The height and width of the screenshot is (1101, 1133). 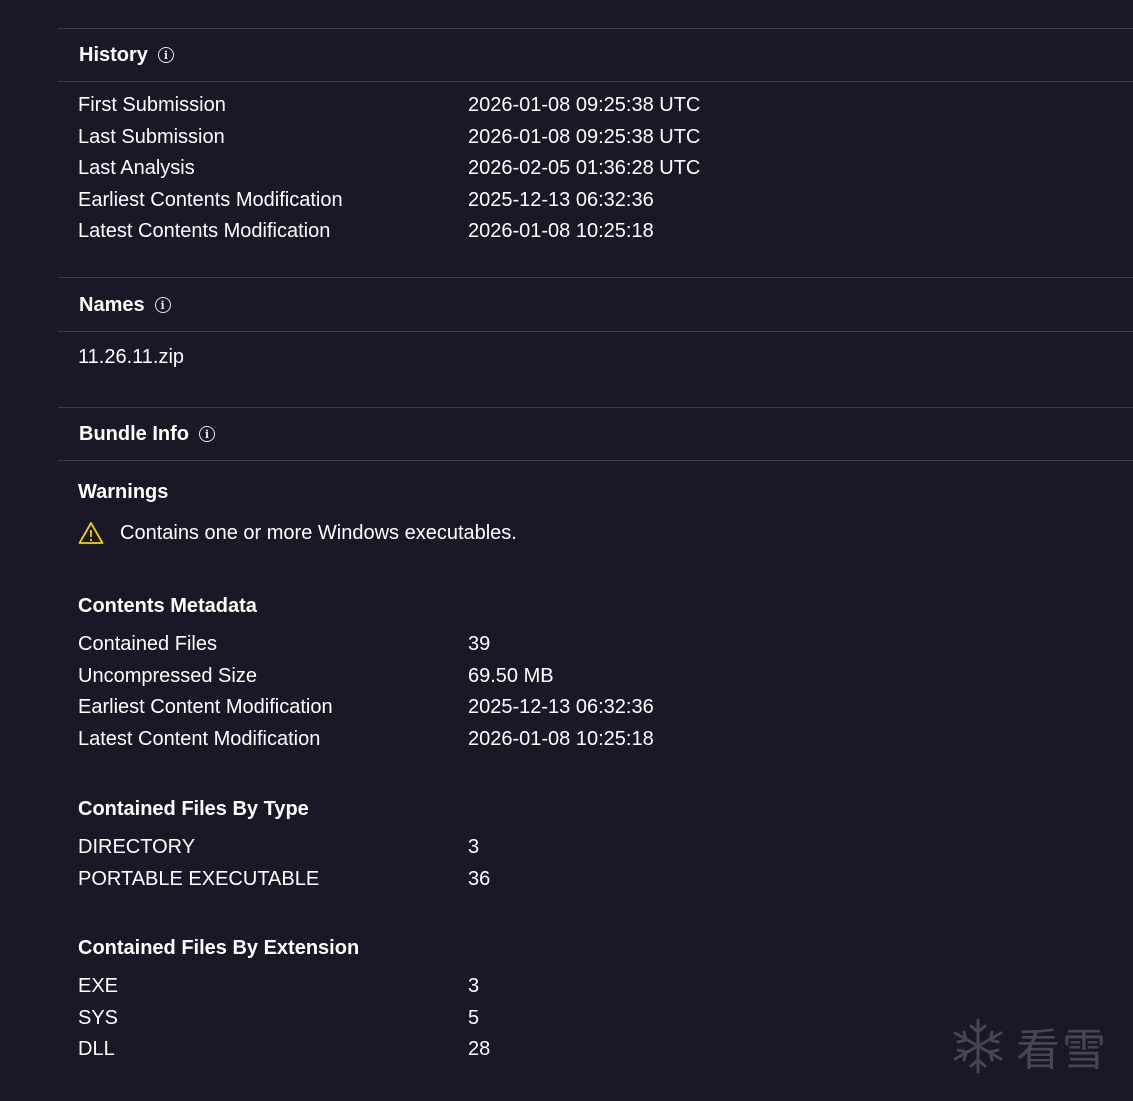 I want to click on warning-triangle-icon, so click(x=91, y=533).